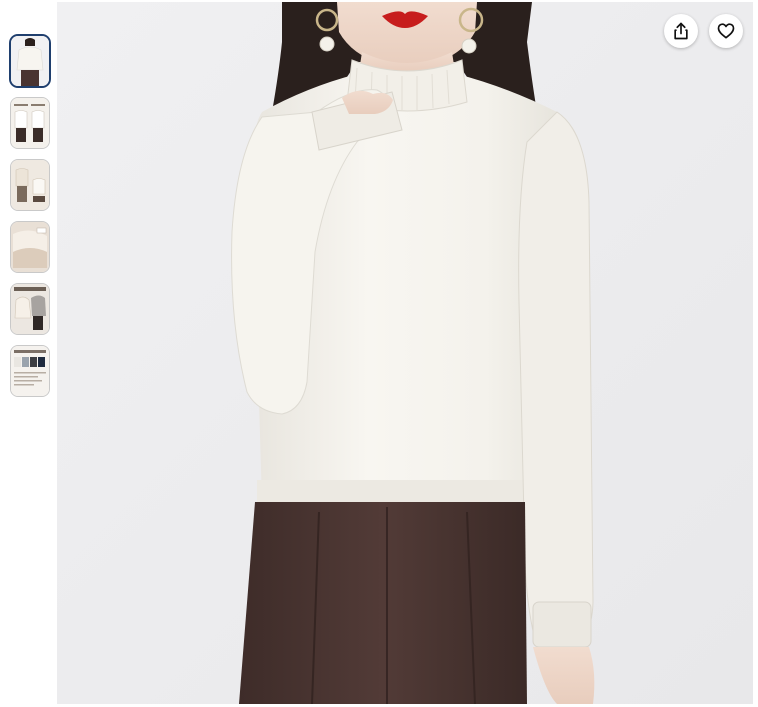  I want to click on thumbnail-6-image, so click(30, 371).